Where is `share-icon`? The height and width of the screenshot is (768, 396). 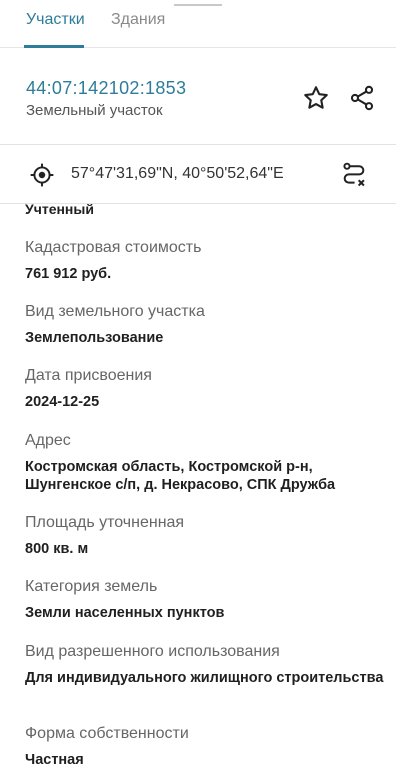
share-icon is located at coordinates (362, 98).